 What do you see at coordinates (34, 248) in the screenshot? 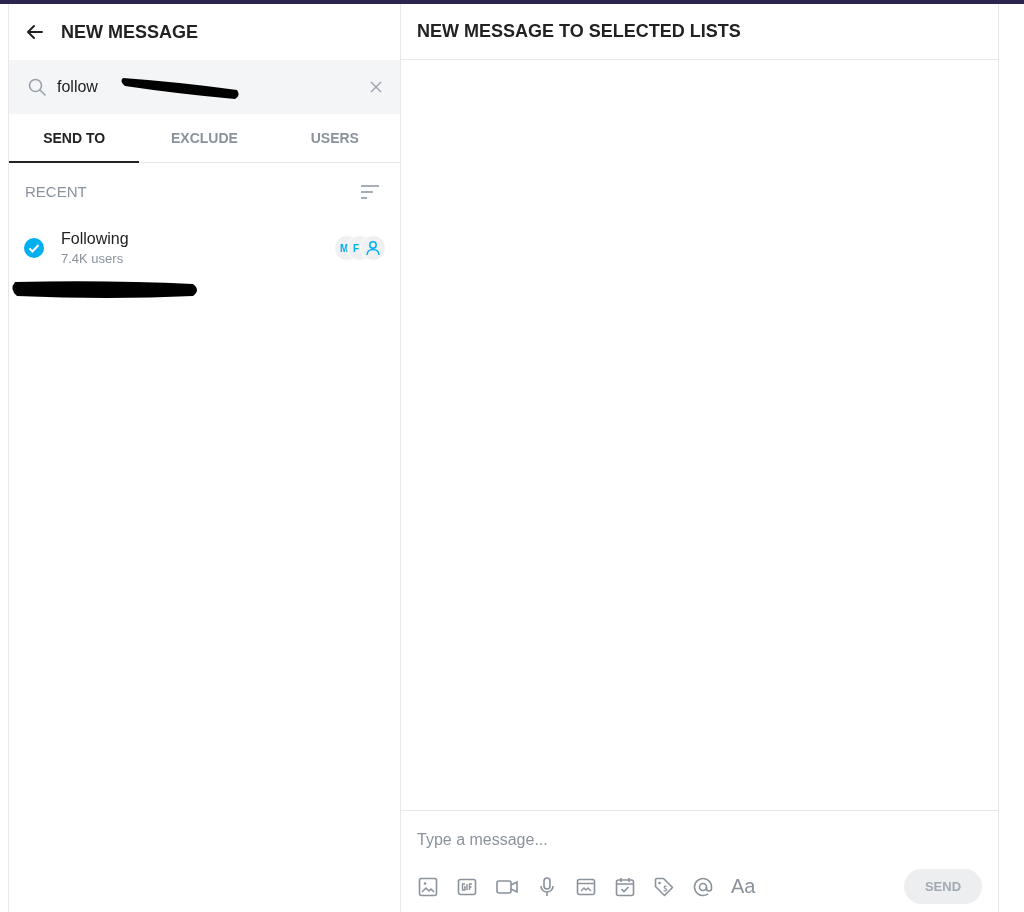
I see `checkbox` at bounding box center [34, 248].